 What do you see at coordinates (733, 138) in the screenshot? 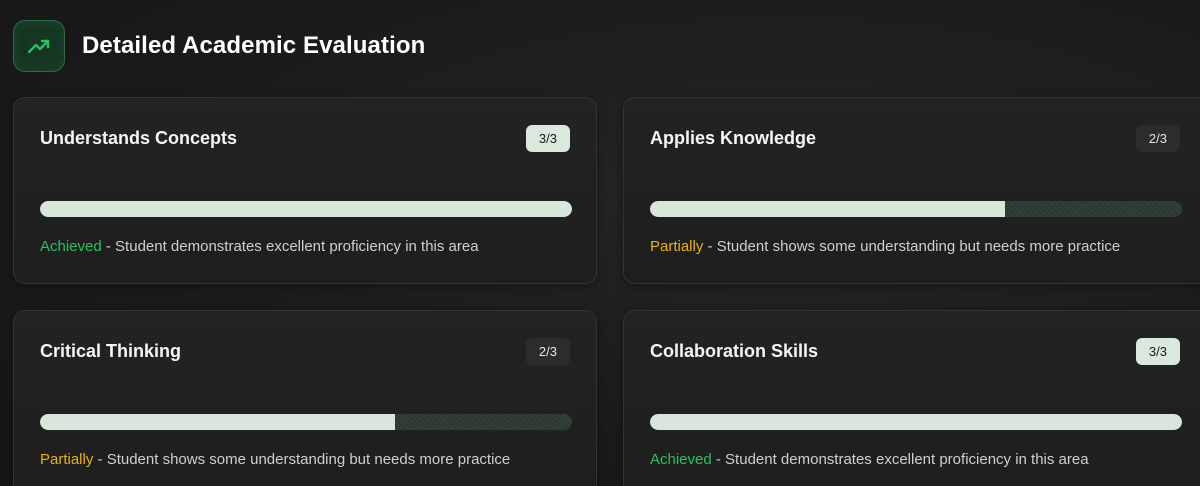
I see `card-title: Applies Knowledge` at bounding box center [733, 138].